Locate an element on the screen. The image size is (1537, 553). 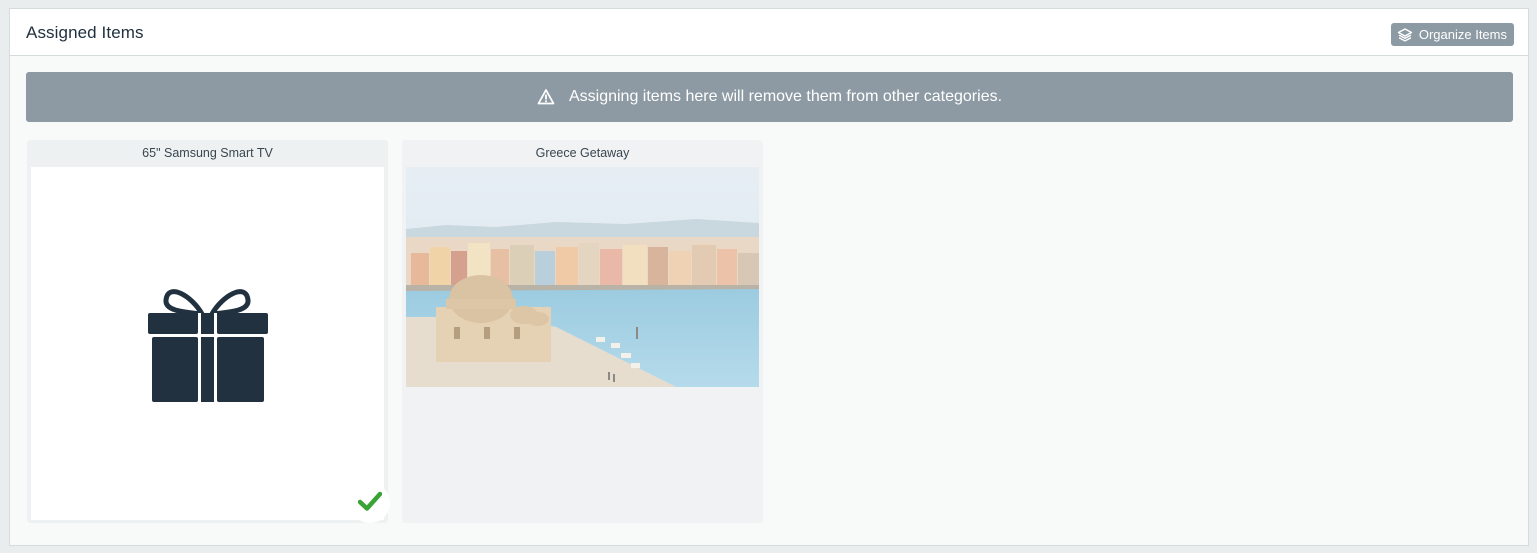
item-title: Greece Getaway is located at coordinates (582, 153).